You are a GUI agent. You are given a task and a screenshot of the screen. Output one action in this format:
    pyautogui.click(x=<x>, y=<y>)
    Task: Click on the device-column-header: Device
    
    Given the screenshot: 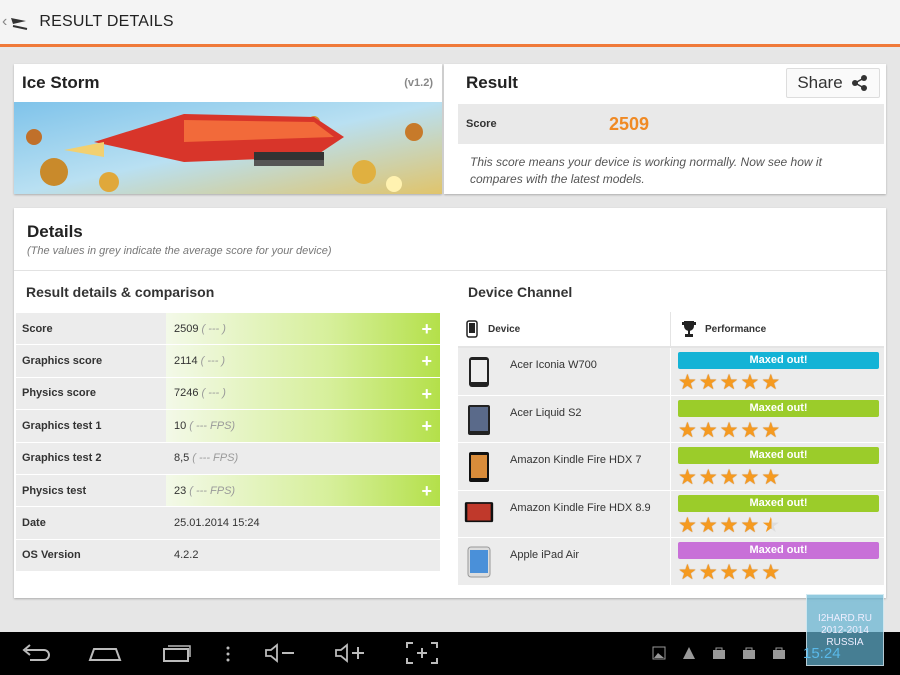 What is the action you would take?
    pyautogui.click(x=504, y=329)
    